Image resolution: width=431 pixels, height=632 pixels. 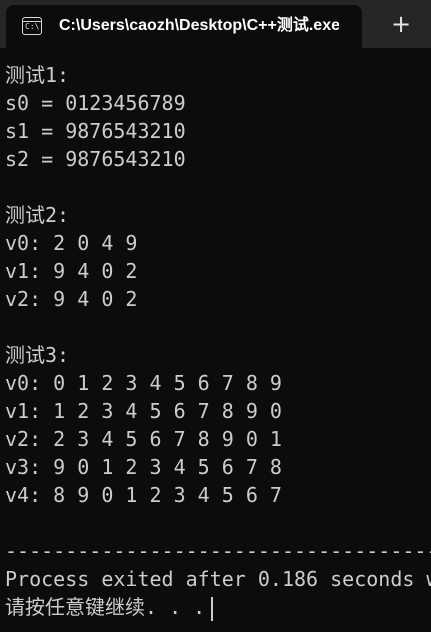 I want to click on console-line: v2: 9 4 0 2, so click(x=71, y=299).